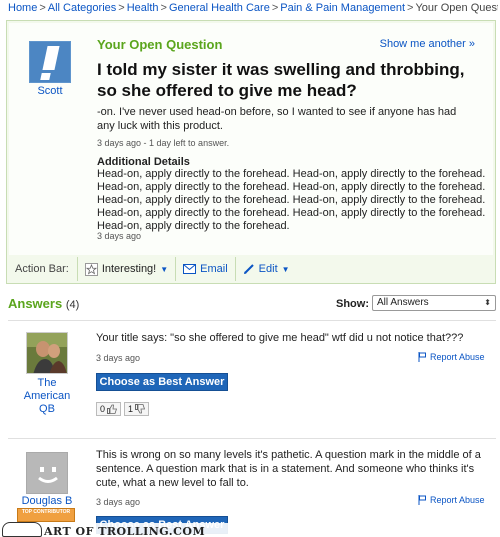 This screenshot has height=537, width=500. What do you see at coordinates (103, 409) in the screenshot?
I see `thumbs-up-count: 0` at bounding box center [103, 409].